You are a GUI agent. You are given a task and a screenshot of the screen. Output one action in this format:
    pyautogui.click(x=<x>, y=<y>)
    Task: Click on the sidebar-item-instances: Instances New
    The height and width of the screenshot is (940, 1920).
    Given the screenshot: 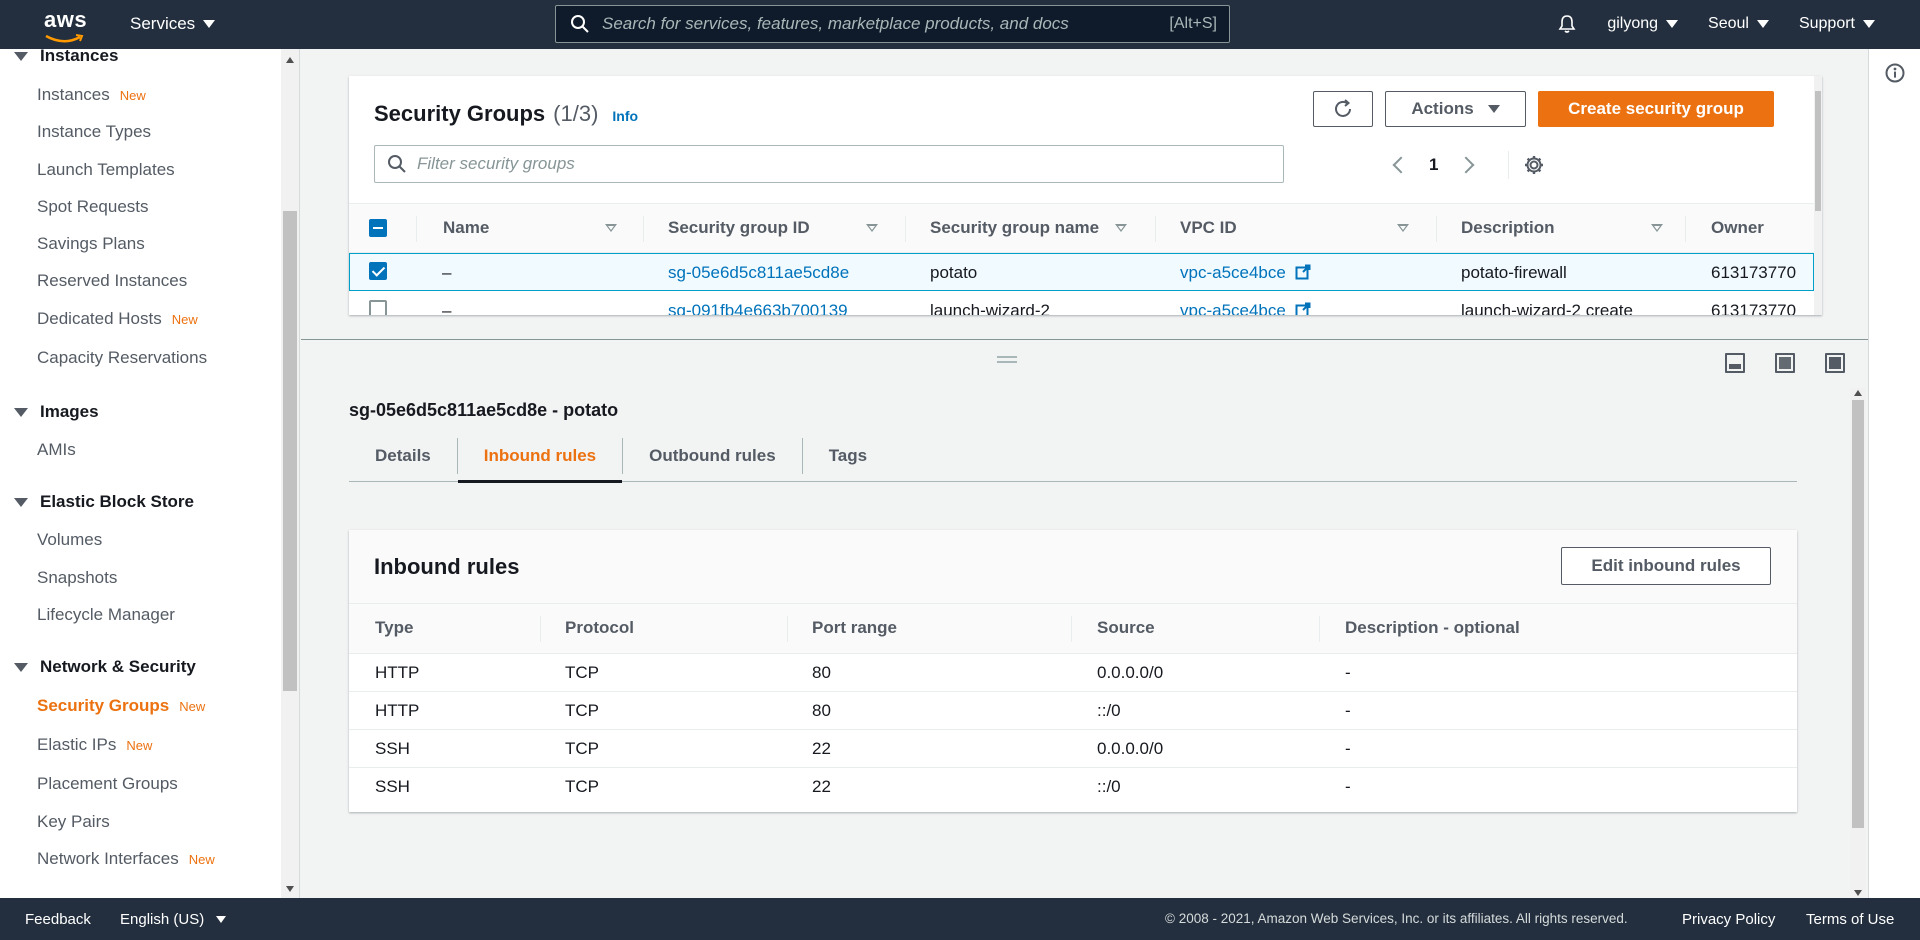 What is the action you would take?
    pyautogui.click(x=91, y=95)
    